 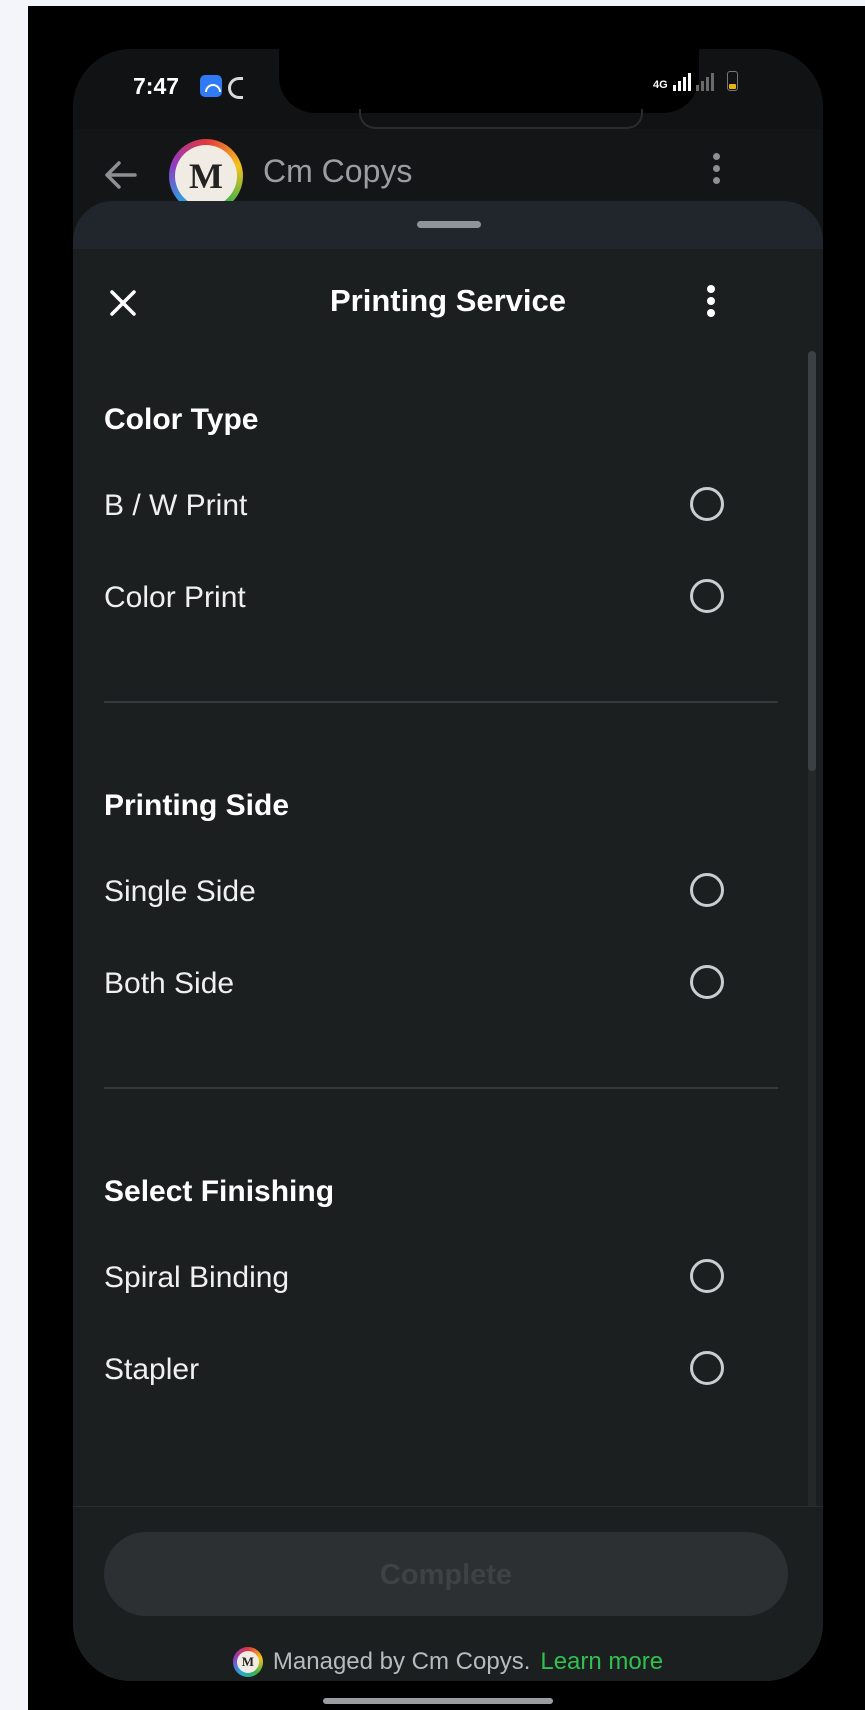 I want to click on notification-icon, so click(x=235, y=88).